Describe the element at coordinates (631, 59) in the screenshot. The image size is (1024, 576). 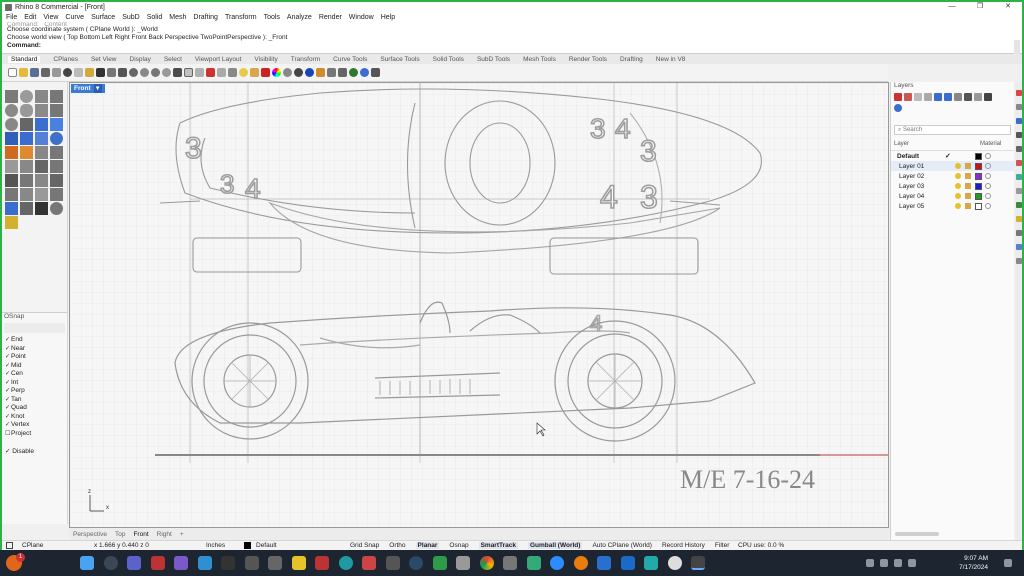
I see `tab-drafting: Drafting` at that location.